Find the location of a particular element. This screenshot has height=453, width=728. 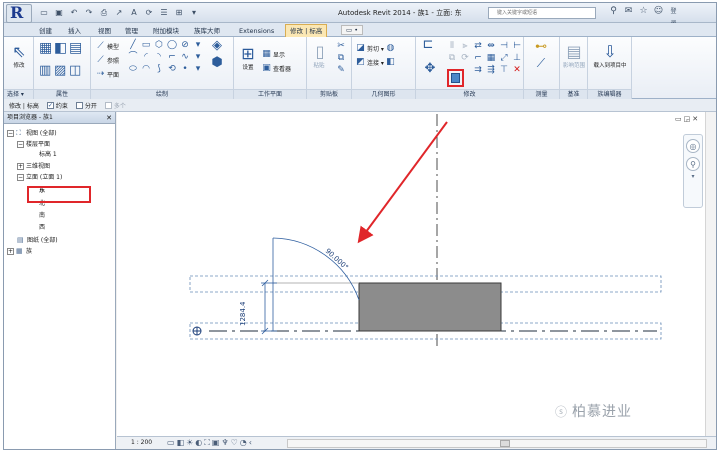

parameters-icon: ▨ is located at coordinates (60, 72).